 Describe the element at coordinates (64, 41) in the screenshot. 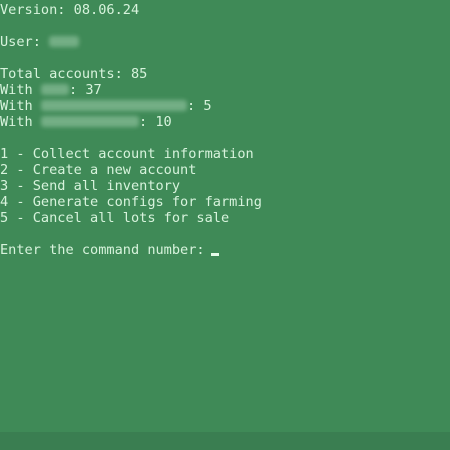

I see `redacted-username` at that location.